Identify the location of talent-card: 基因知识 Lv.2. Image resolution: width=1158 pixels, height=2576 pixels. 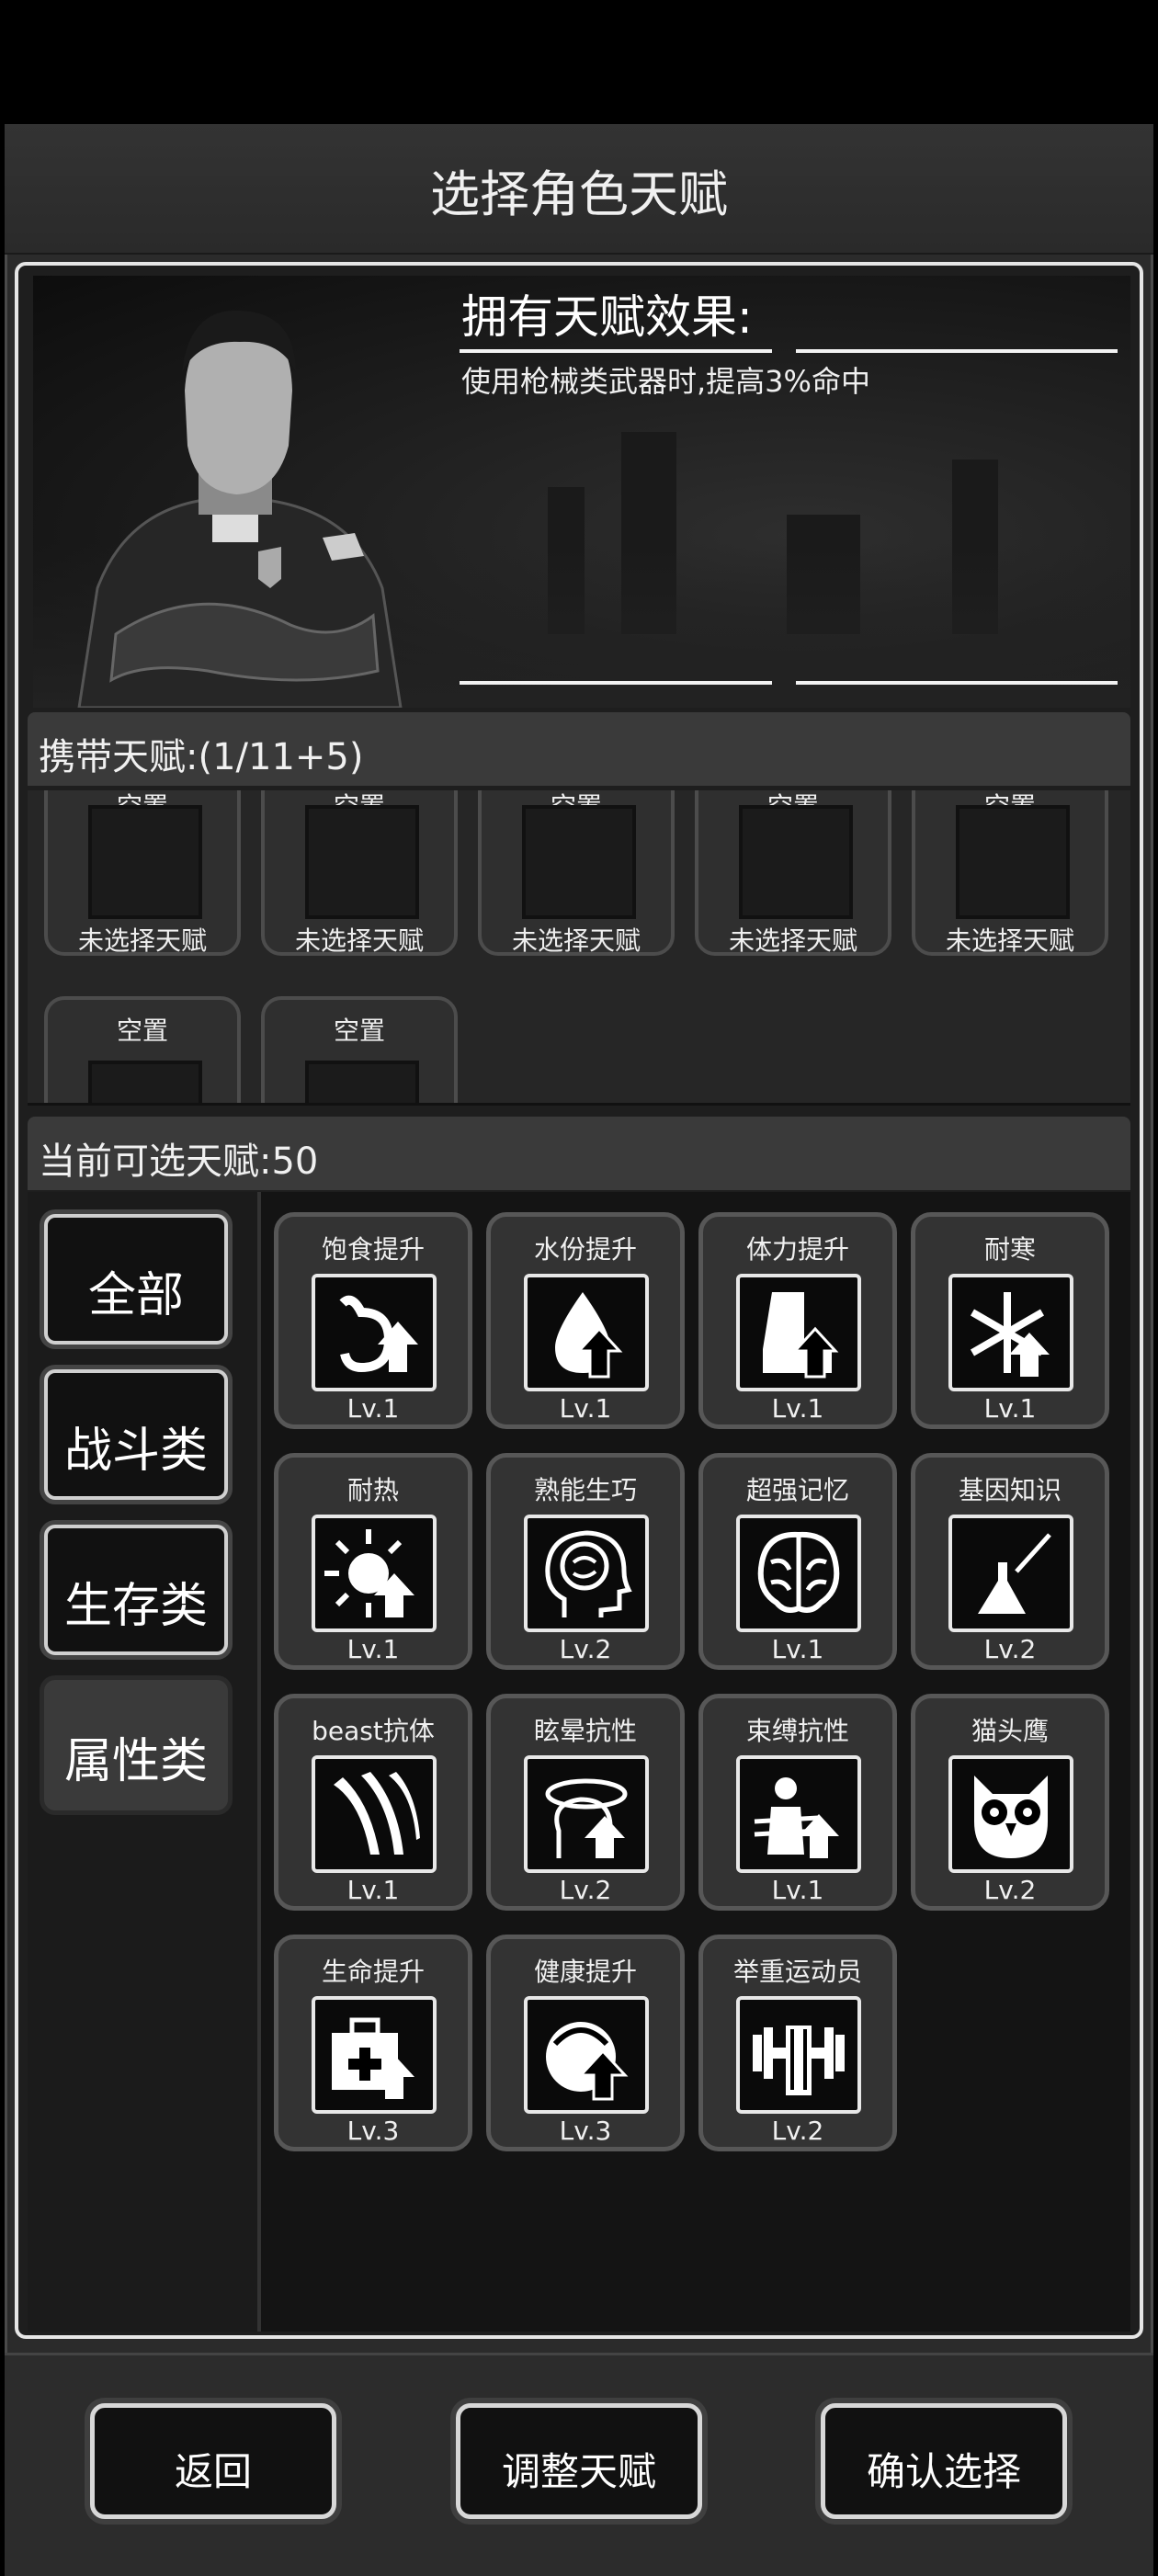
(1010, 1561).